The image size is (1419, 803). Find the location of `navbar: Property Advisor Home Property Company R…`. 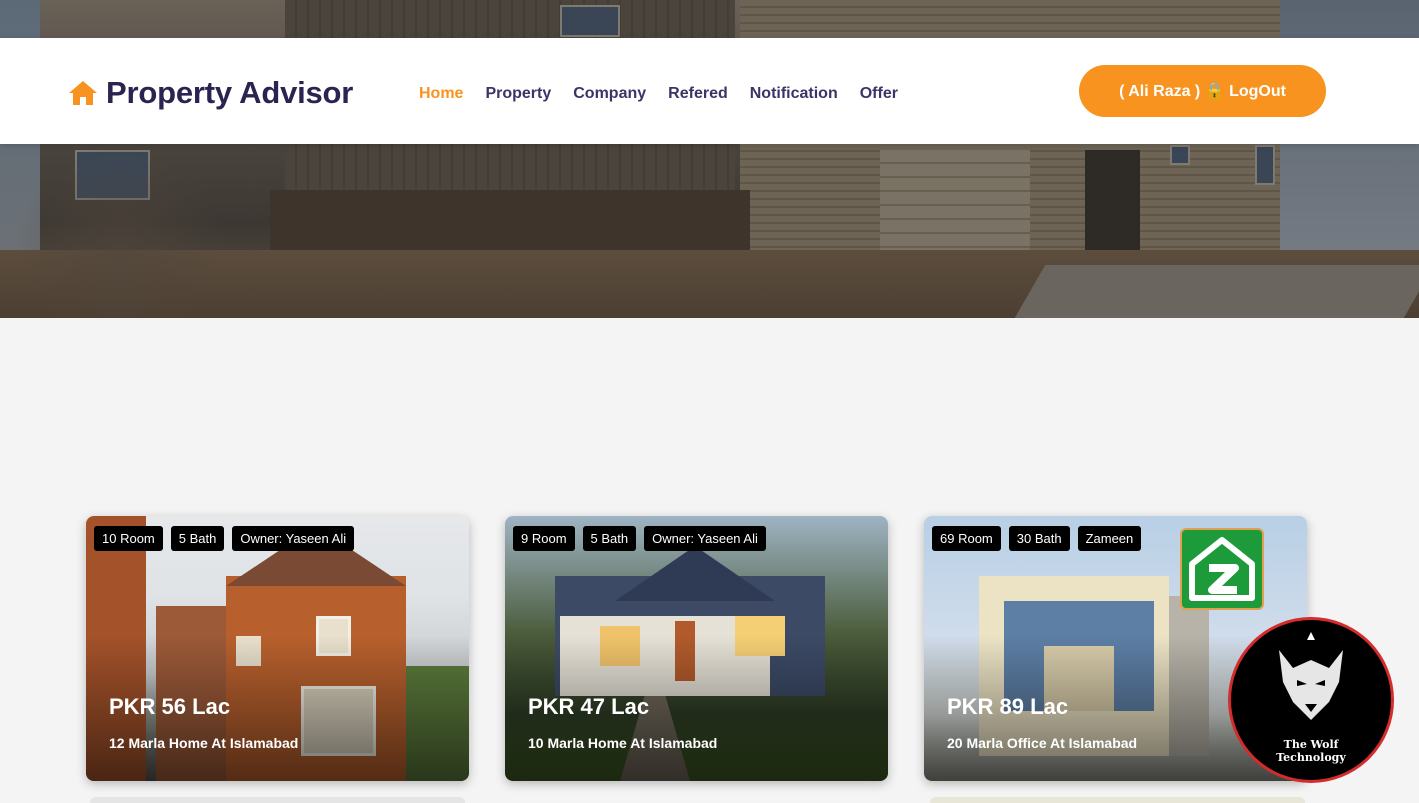

navbar: Property Advisor Home Property Company R… is located at coordinates (709, 91).